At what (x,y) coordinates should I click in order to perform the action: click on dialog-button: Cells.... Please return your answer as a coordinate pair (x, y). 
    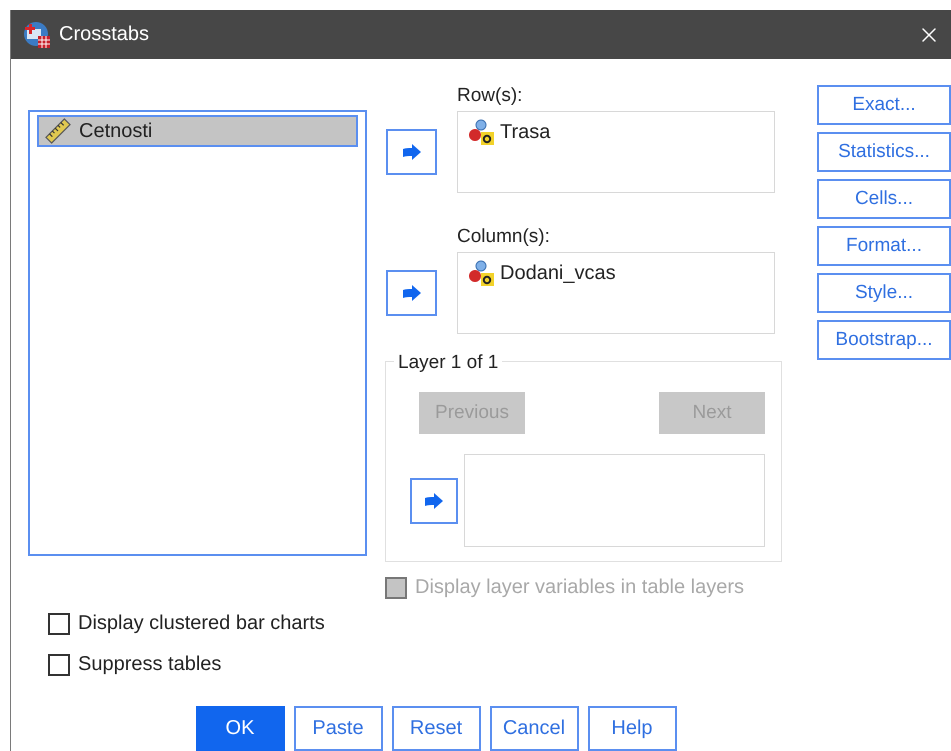
    Looking at the image, I should click on (884, 199).